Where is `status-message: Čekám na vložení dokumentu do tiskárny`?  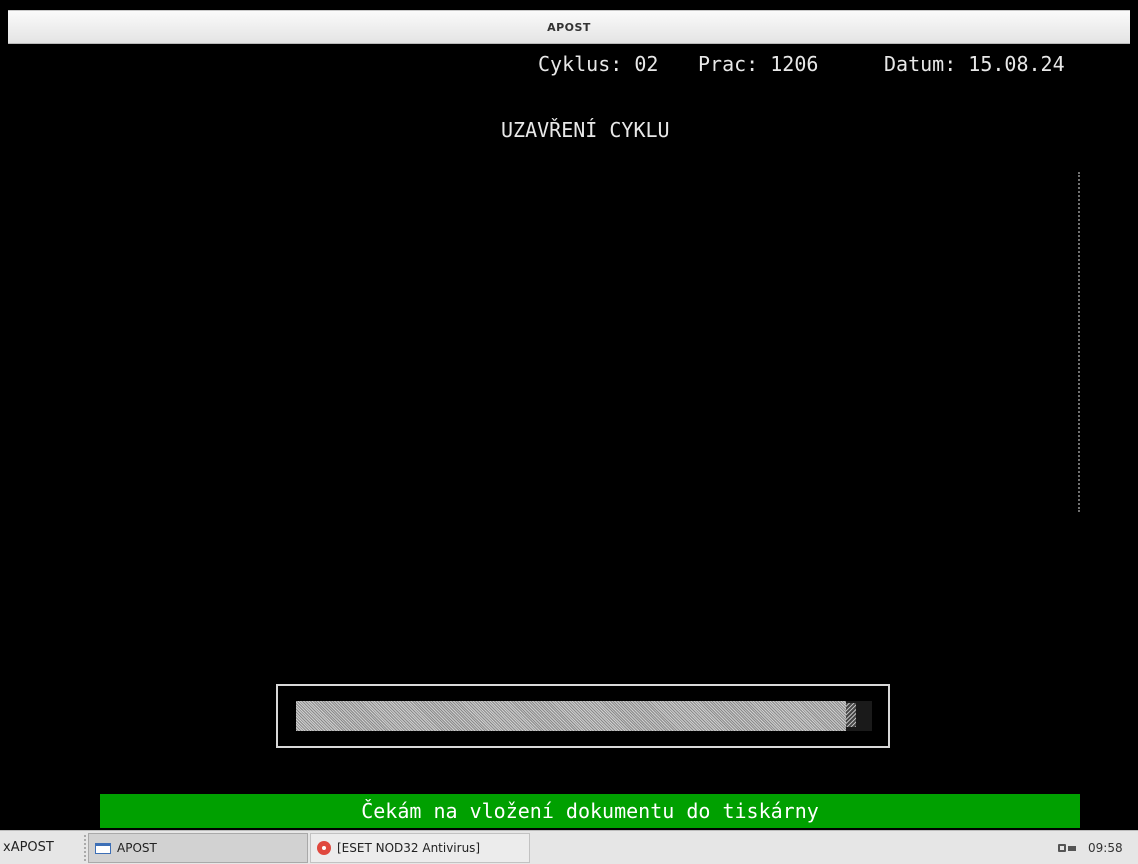 status-message: Čekám na vložení dokumentu do tiskárny is located at coordinates (590, 811).